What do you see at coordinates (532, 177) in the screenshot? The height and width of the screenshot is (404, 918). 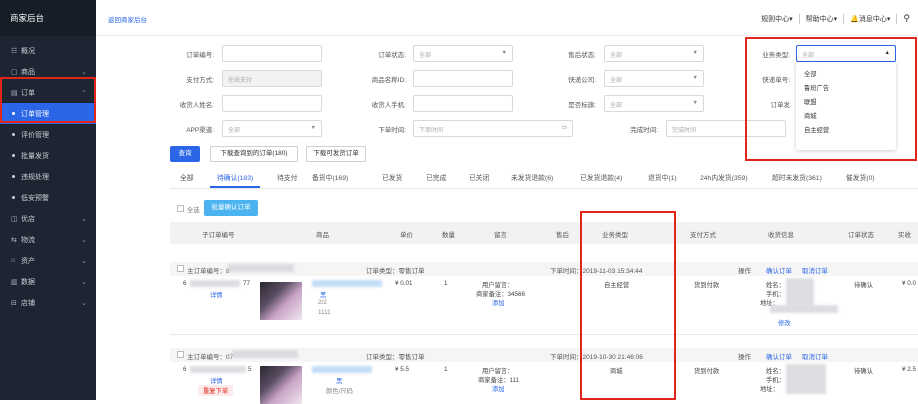 I see `tab-refund-unshipped: 未发货退款(6)` at bounding box center [532, 177].